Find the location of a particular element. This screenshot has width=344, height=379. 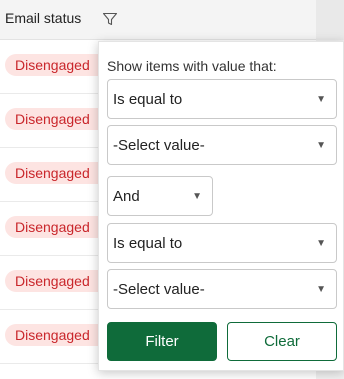

value-2-select: -Select value- ▼ is located at coordinates (222, 289).